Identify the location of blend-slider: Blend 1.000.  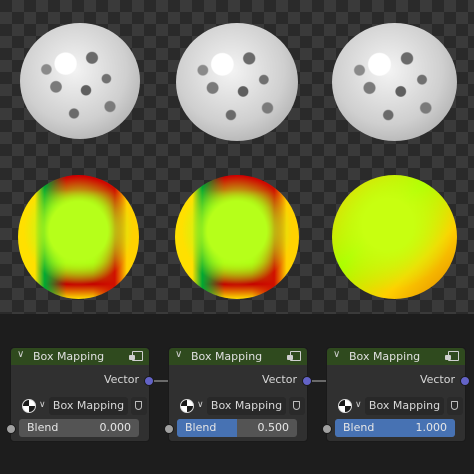
(395, 428).